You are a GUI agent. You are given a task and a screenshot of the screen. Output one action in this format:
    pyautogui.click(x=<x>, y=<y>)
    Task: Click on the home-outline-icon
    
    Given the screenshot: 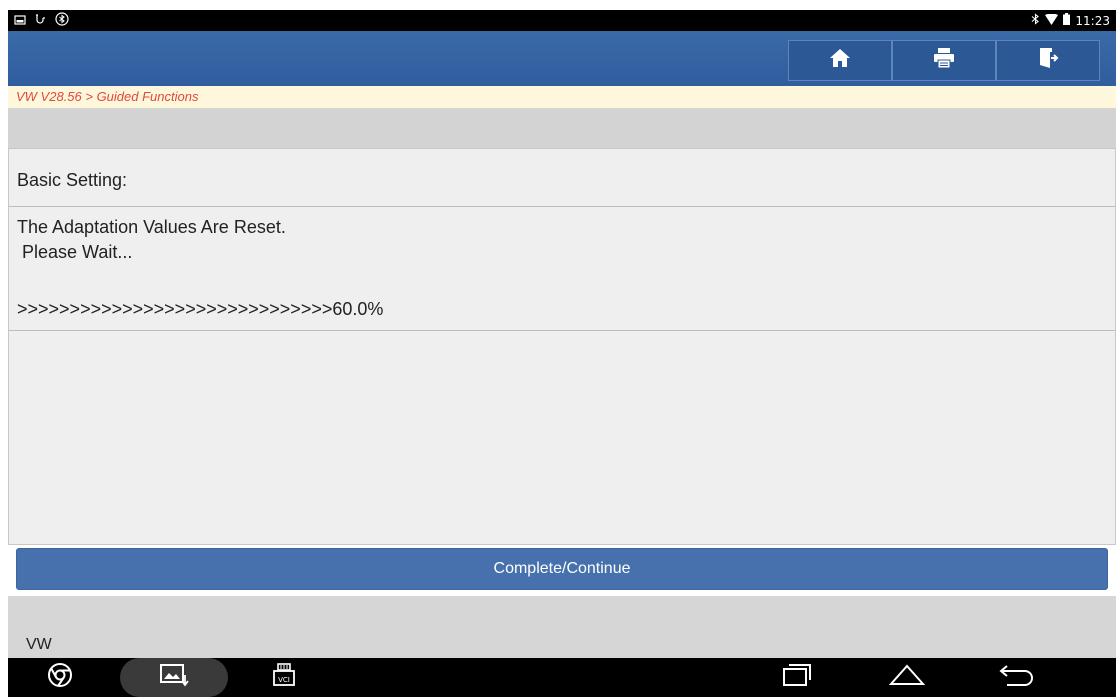 What is the action you would take?
    pyautogui.click(x=907, y=677)
    